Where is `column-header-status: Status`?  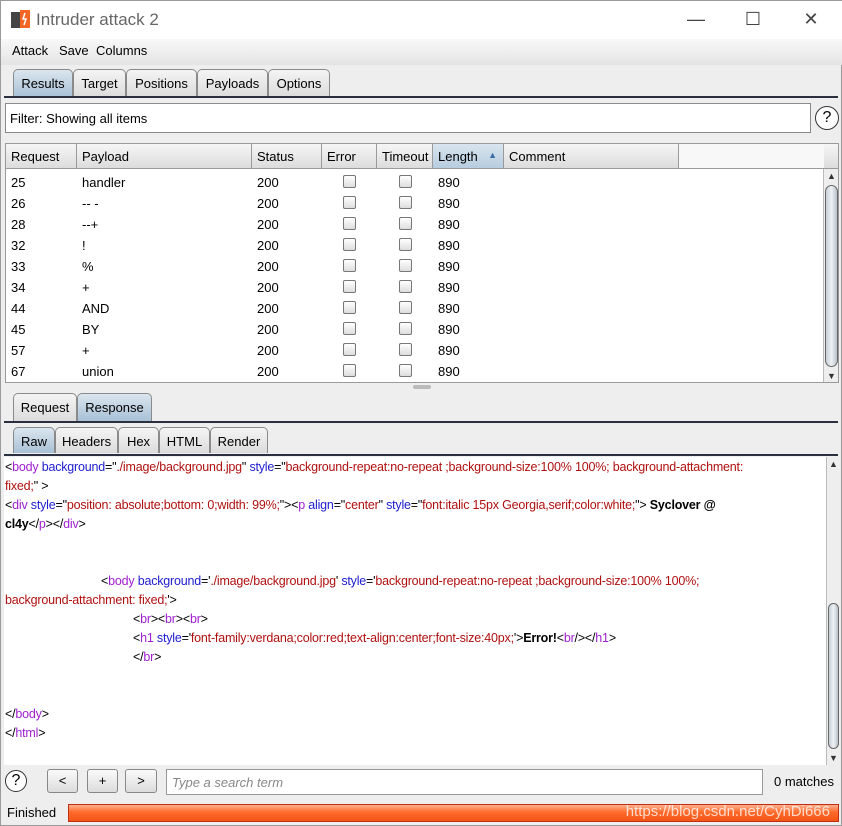
column-header-status: Status is located at coordinates (287, 156).